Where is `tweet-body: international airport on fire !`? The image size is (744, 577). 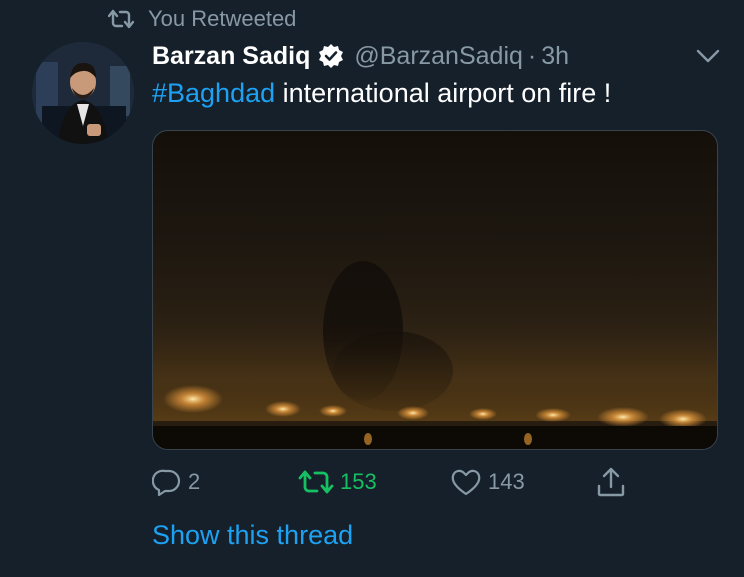 tweet-body: international airport on fire ! is located at coordinates (443, 93).